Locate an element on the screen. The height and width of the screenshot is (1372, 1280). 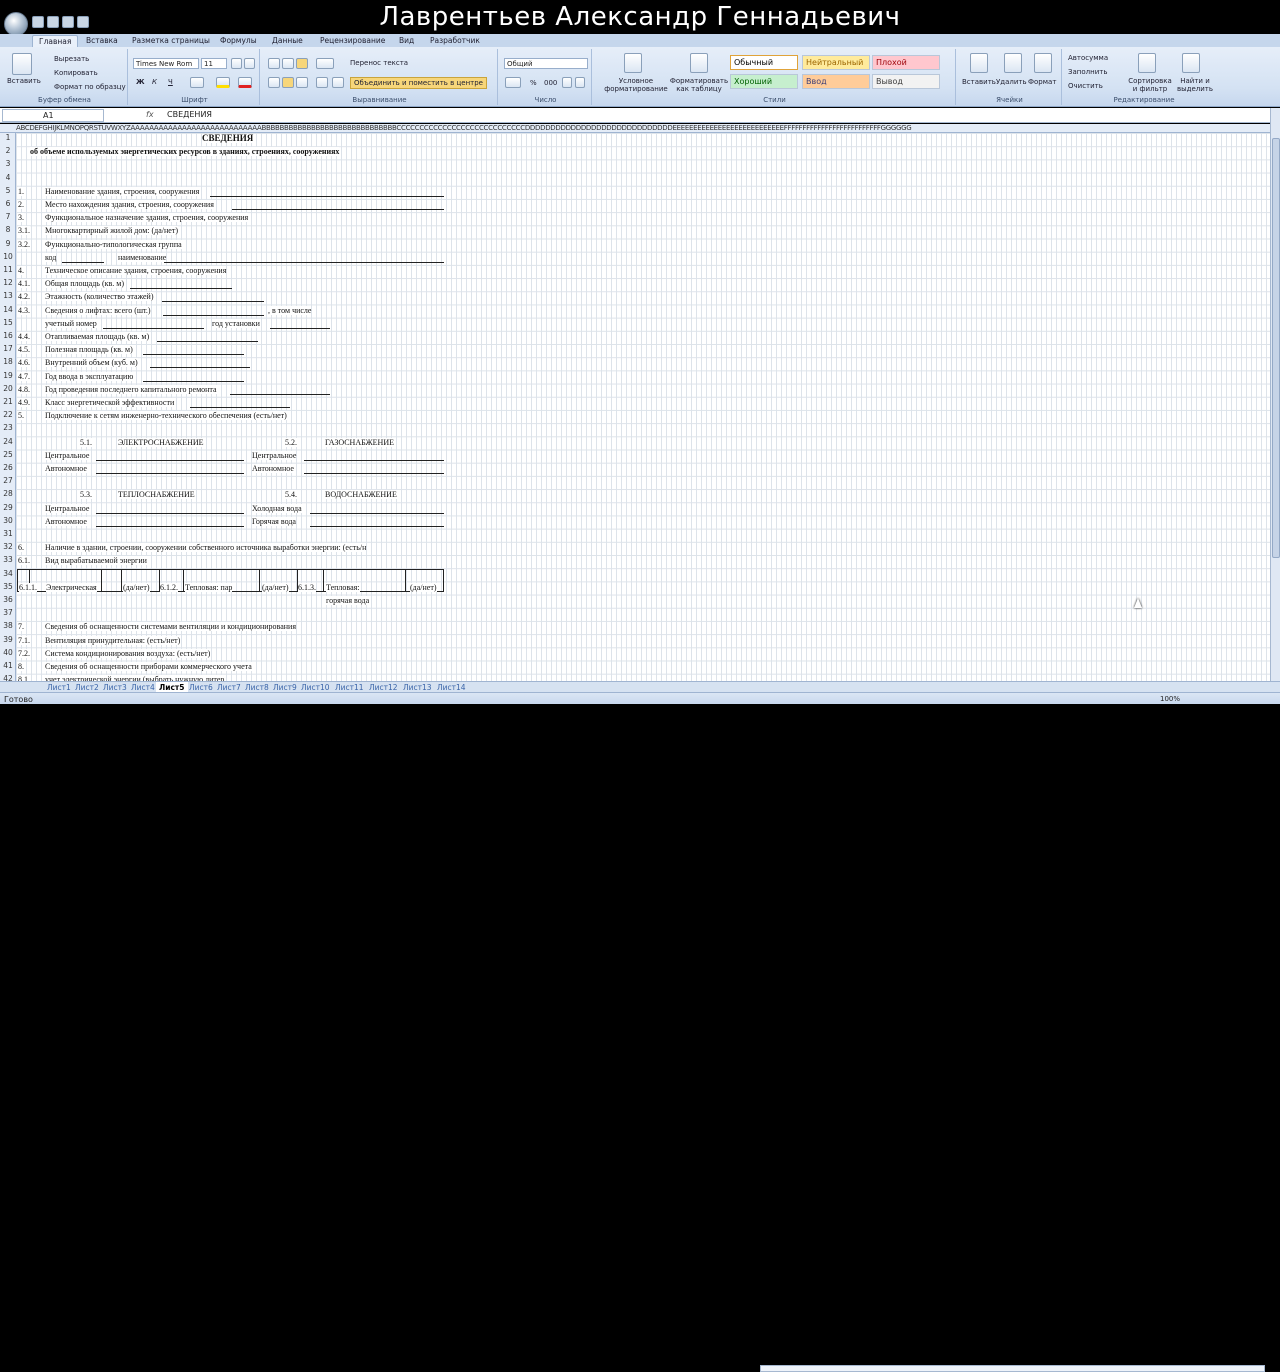
item-number: 8. is located at coordinates (21, 666).